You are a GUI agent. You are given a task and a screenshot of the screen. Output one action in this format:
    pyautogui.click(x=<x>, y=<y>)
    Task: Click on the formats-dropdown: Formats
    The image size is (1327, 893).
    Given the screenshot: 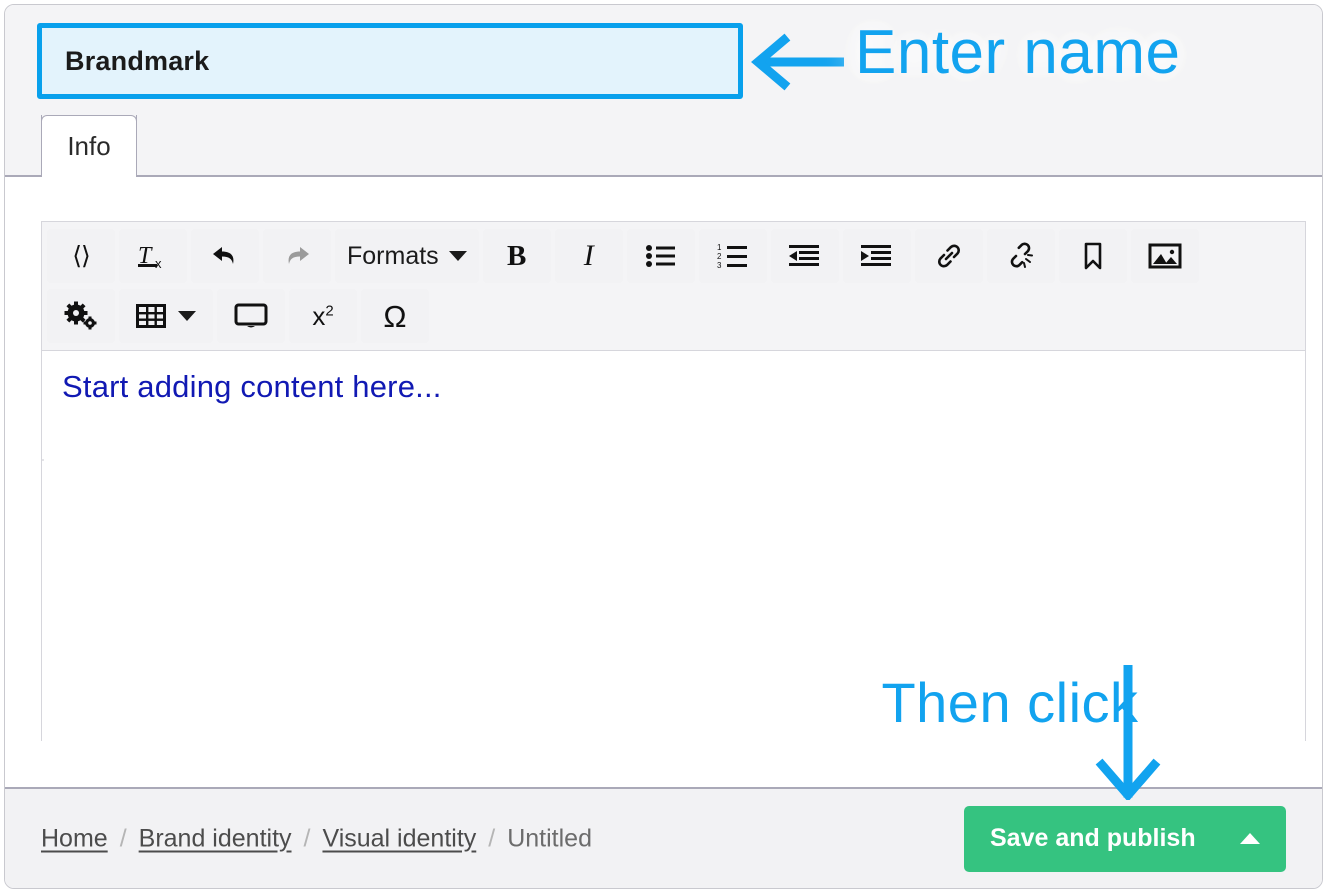 What is the action you would take?
    pyautogui.click(x=407, y=256)
    